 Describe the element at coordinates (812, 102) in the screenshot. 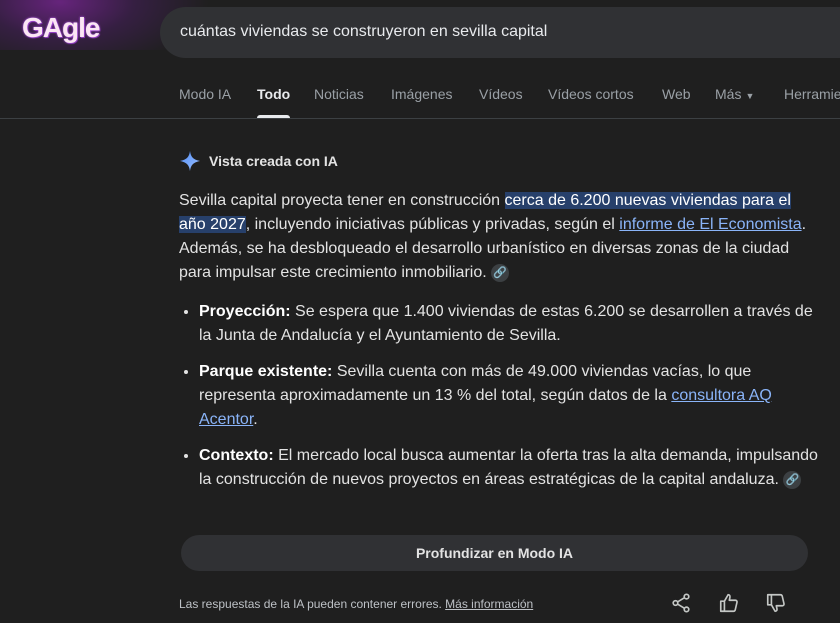

I see `tab-herramientas: Herramie` at that location.